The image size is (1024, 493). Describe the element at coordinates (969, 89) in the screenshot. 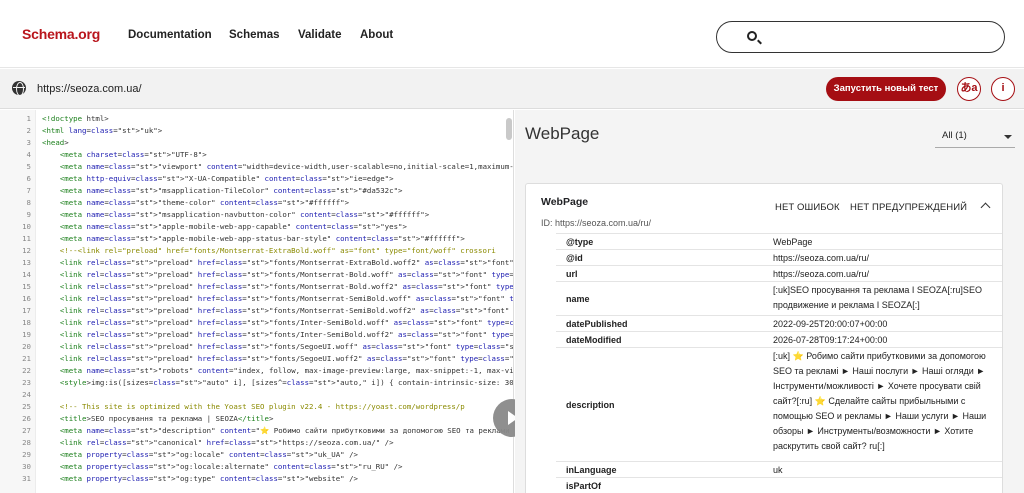

I see `language-icon: あa` at that location.